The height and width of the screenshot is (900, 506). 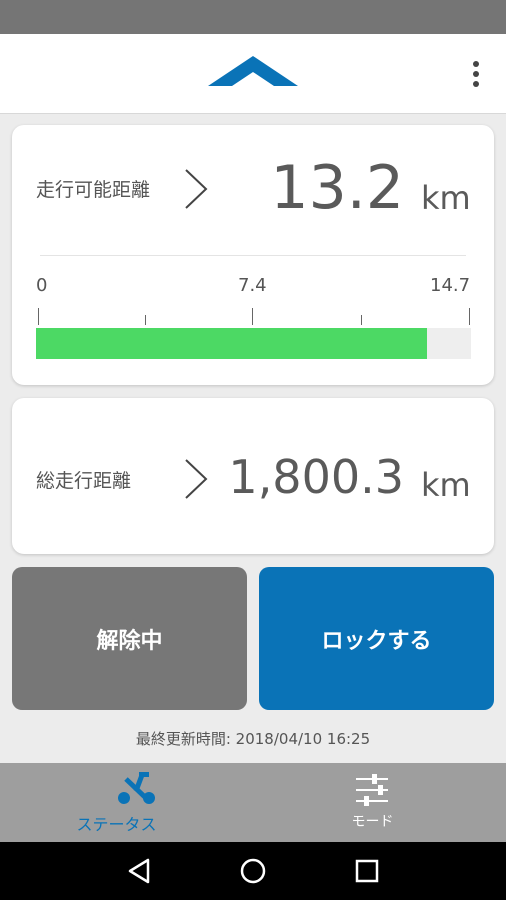 I want to click on tab-status: ステータス, so click(x=126, y=802).